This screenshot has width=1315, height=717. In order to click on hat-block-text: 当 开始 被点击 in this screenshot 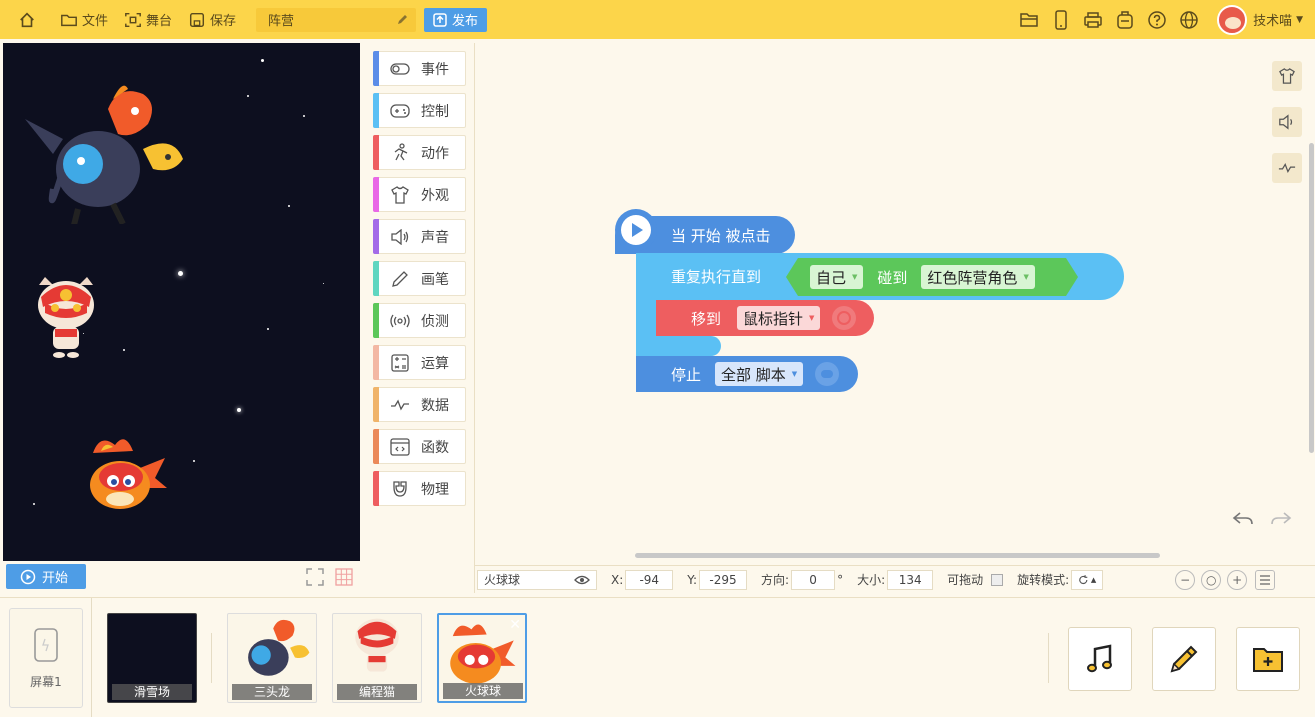, I will do `click(721, 235)`.